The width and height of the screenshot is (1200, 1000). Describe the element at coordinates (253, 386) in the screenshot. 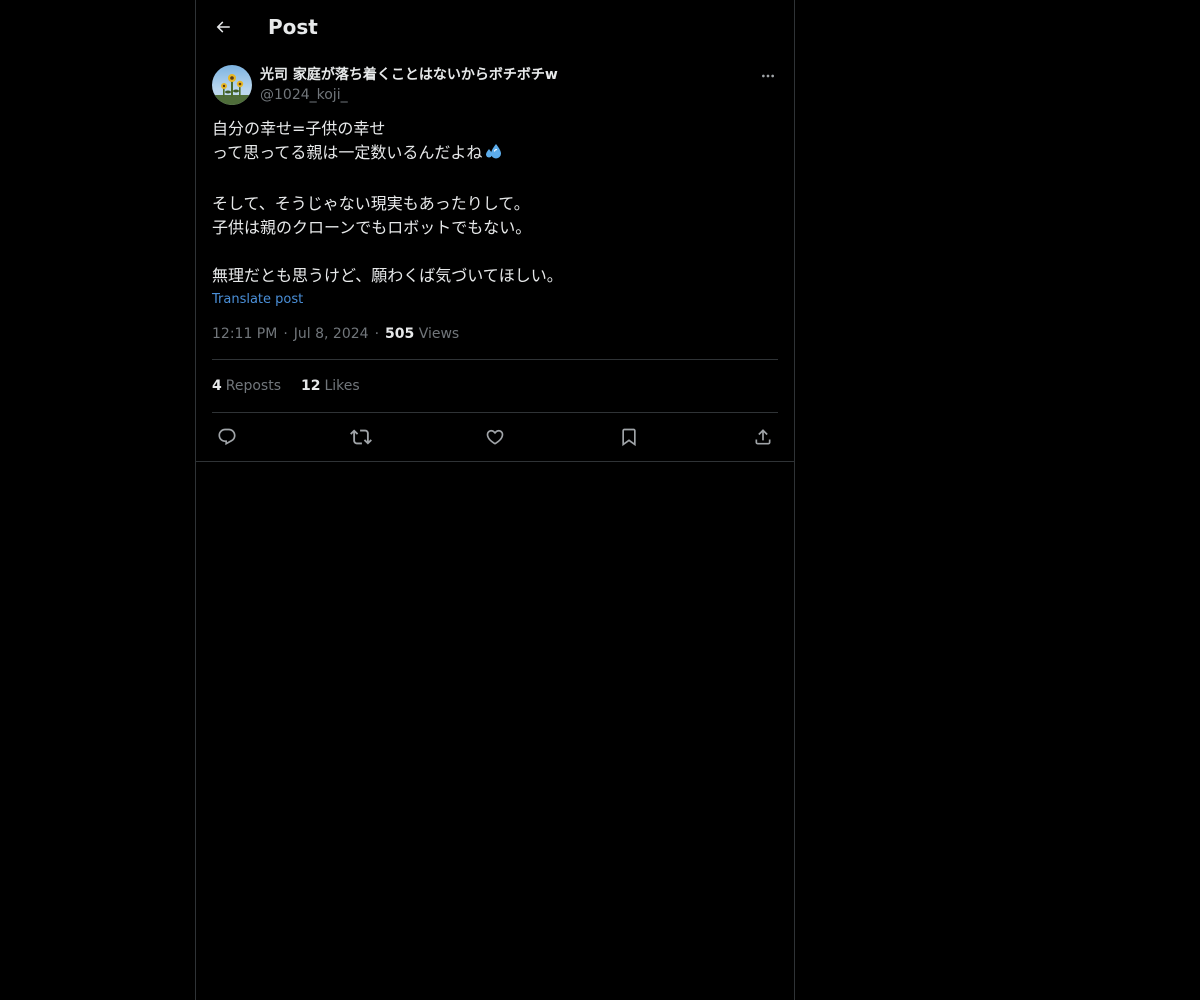

I see `reposts-label: Reposts` at that location.